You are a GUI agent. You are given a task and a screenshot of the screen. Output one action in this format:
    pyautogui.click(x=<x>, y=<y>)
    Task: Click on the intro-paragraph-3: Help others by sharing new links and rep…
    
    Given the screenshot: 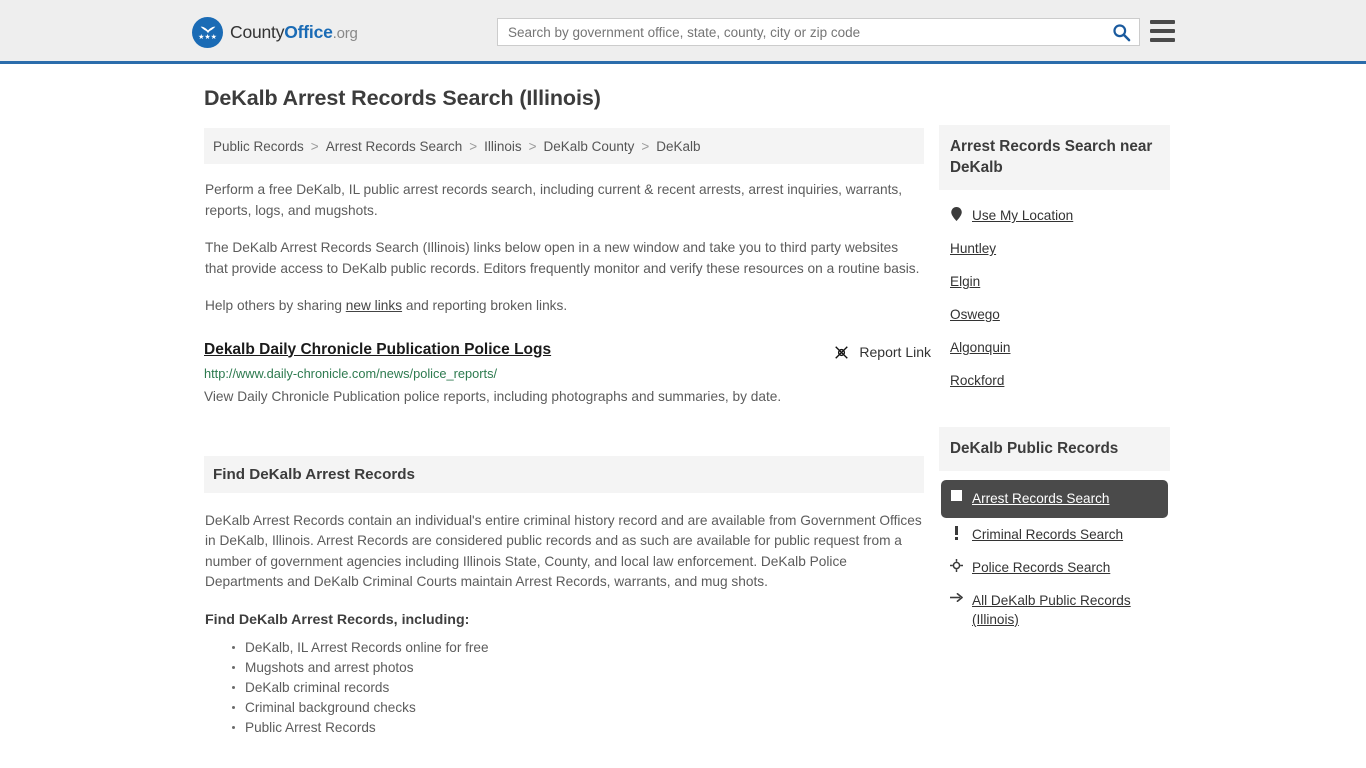 What is the action you would take?
    pyautogui.click(x=564, y=306)
    